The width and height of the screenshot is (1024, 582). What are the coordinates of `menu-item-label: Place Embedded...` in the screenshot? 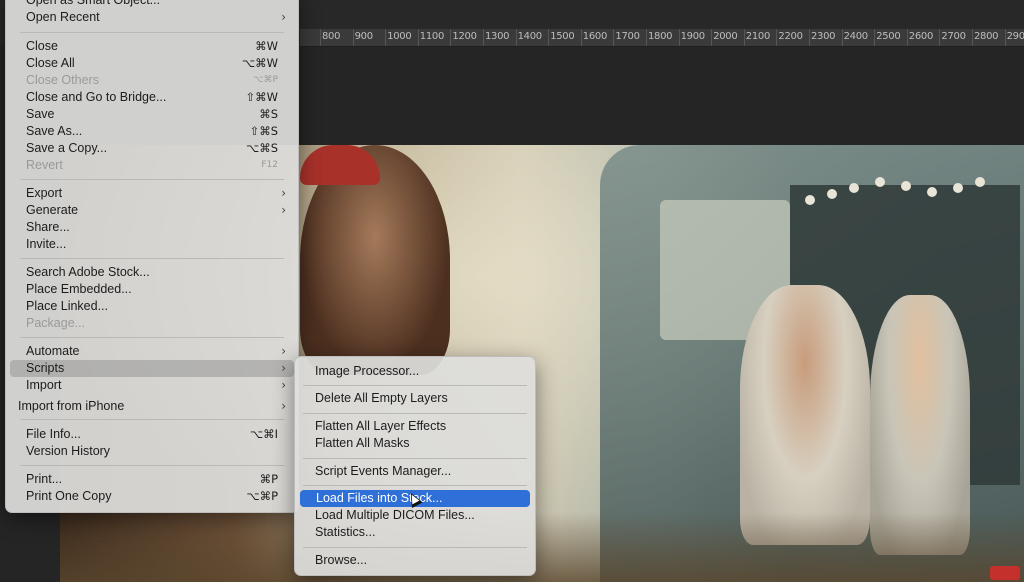 It's located at (79, 289).